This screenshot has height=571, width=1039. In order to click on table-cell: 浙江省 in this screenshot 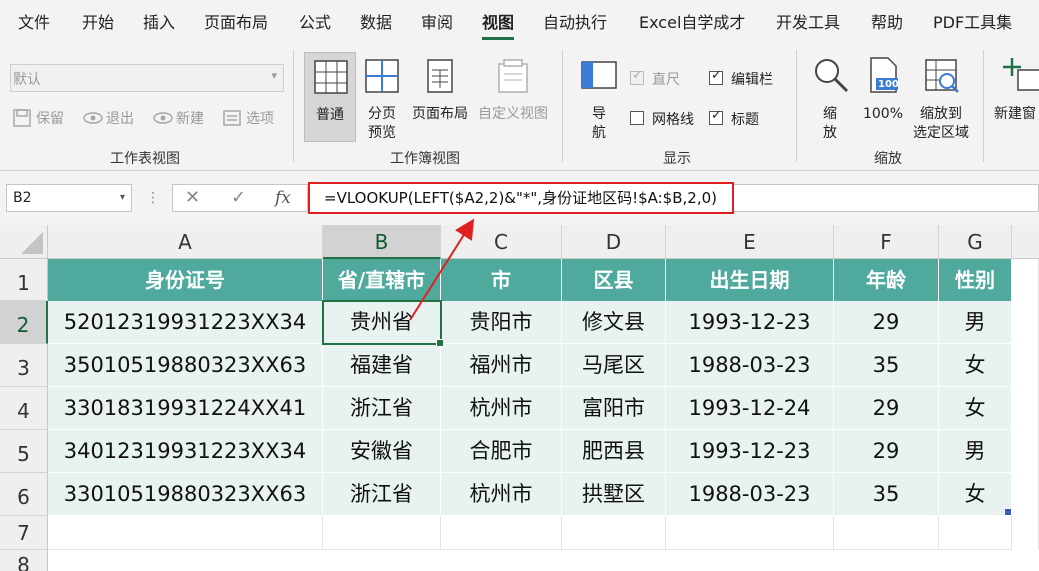, I will do `click(382, 408)`.